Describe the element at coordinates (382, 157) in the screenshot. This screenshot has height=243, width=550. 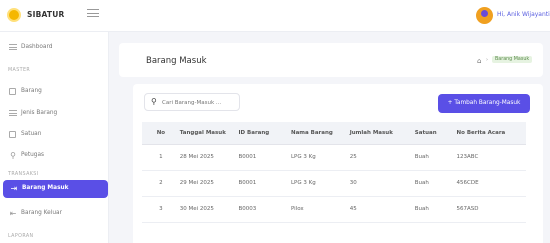
I see `cell-jumlah-masuk: 25` at that location.